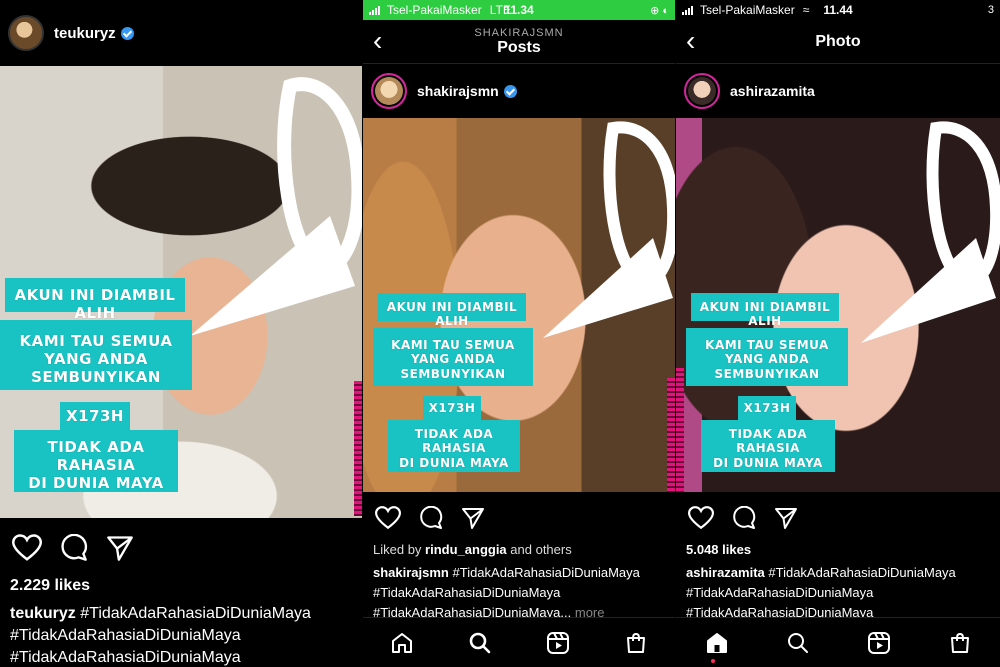  What do you see at coordinates (659, 10) in the screenshot?
I see `status-icons: ⊕ ◐` at bounding box center [659, 10].